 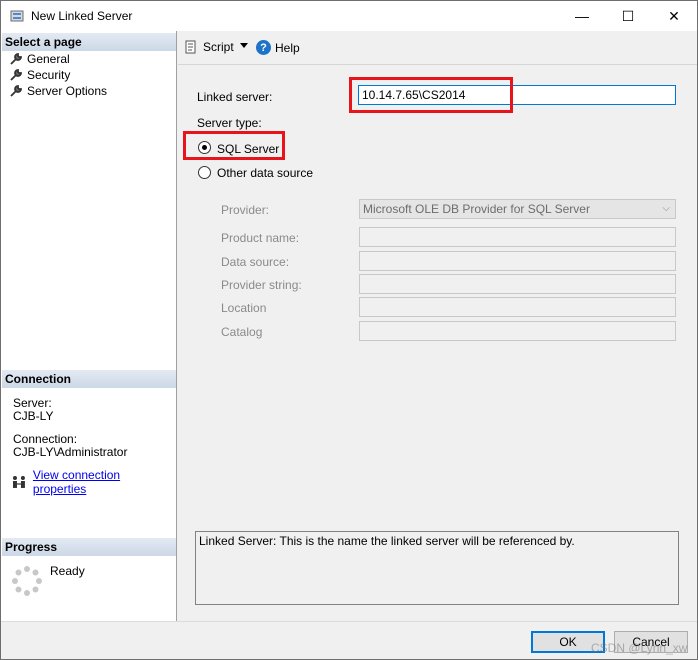 I want to click on linked-server-highlight, so click(x=431, y=95).